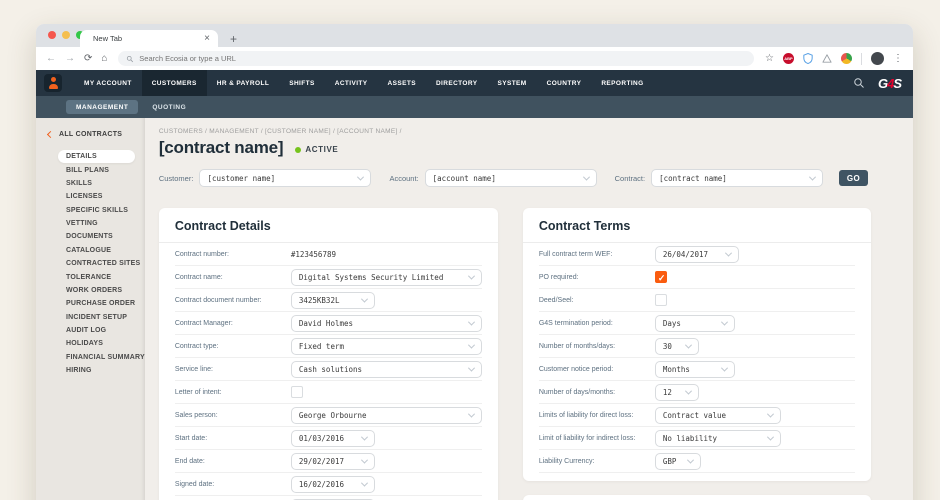 The width and height of the screenshot is (940, 500). Describe the element at coordinates (694, 323) in the screenshot. I see `g4s-termination-period-select: Days` at that location.